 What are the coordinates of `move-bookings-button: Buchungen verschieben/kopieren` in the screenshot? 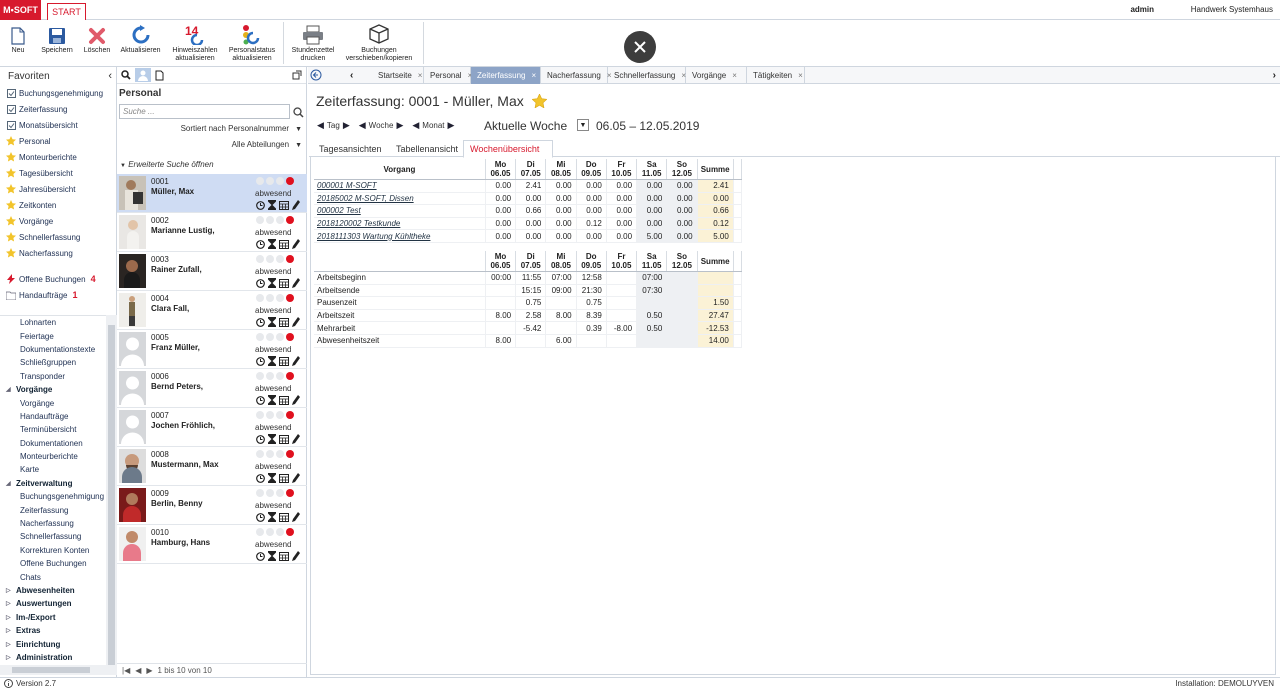 It's located at (379, 43).